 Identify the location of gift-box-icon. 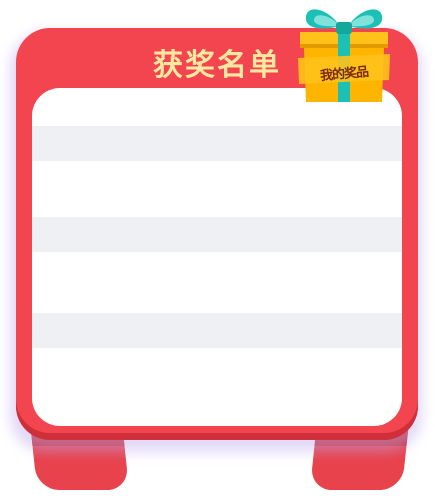
(344, 55).